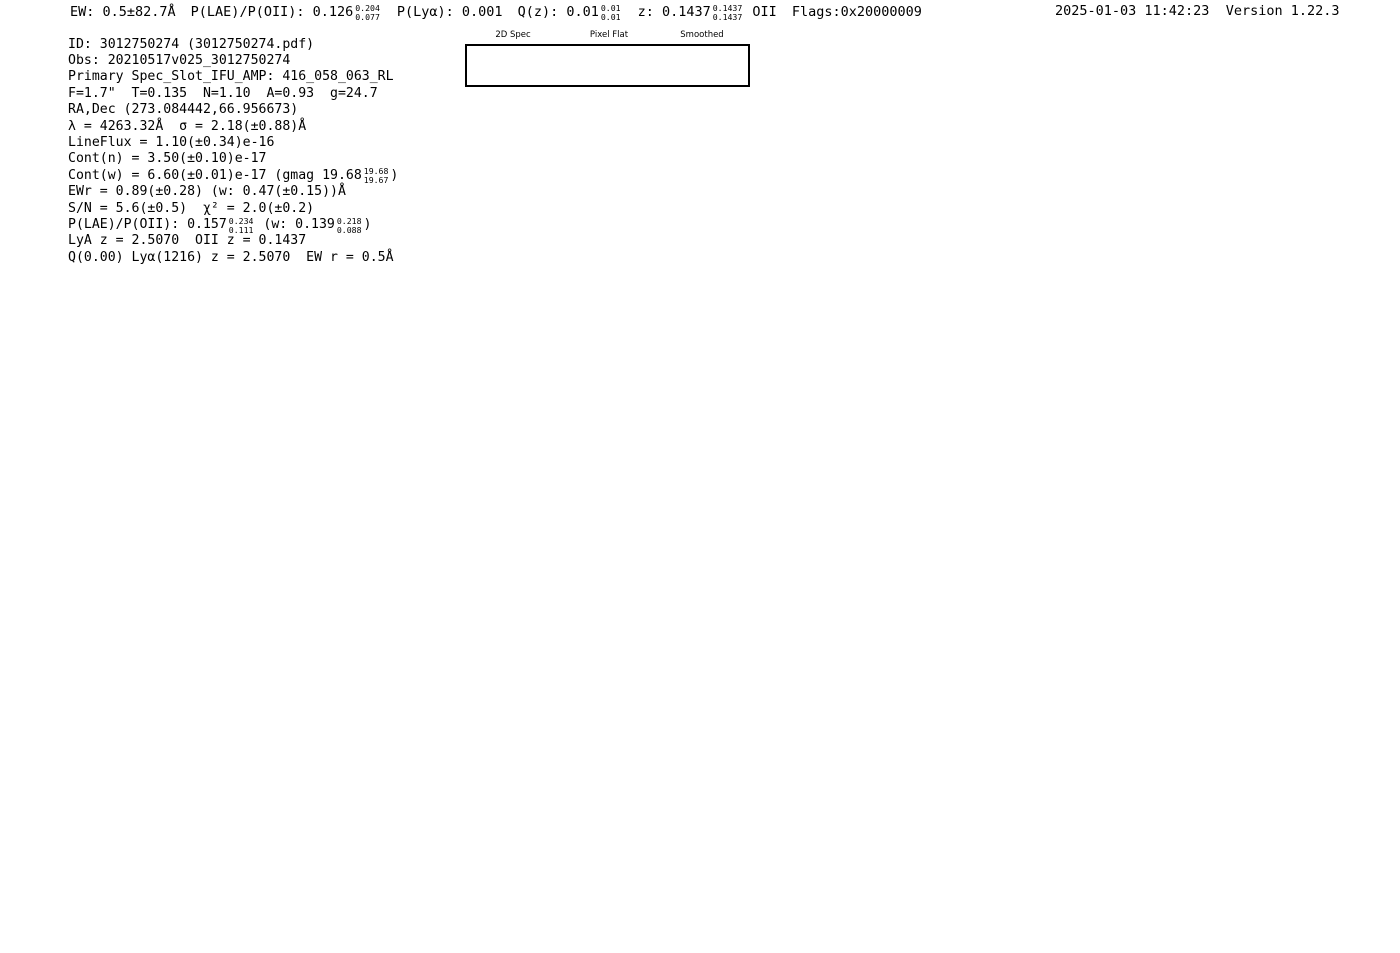  What do you see at coordinates (163, 949) in the screenshot?
I see `bottom-blue-bar` at bounding box center [163, 949].